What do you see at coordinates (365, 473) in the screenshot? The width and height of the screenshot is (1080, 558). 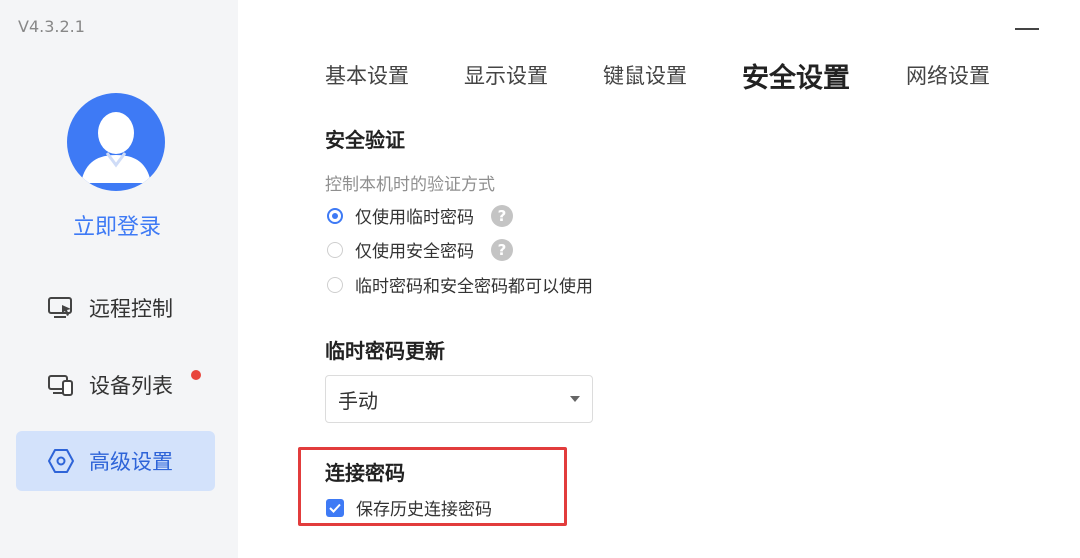 I see `connection-password-title: 连接密码` at bounding box center [365, 473].